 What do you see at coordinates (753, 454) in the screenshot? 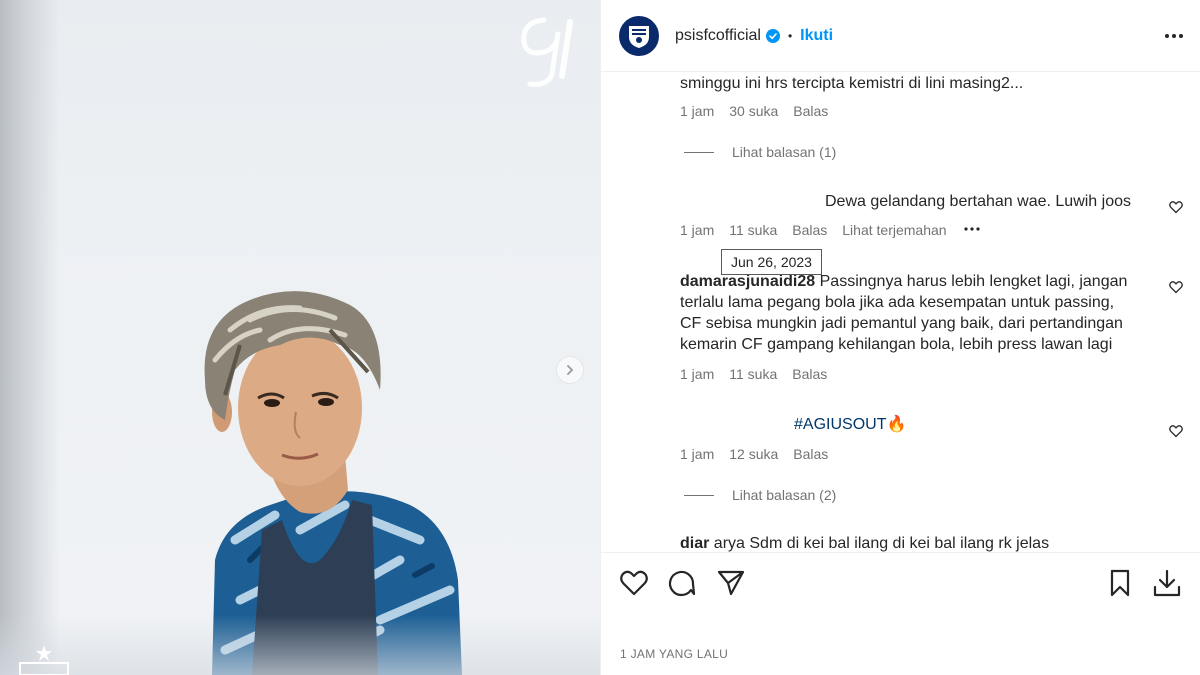
I see `comment-likes: 12 suka` at bounding box center [753, 454].